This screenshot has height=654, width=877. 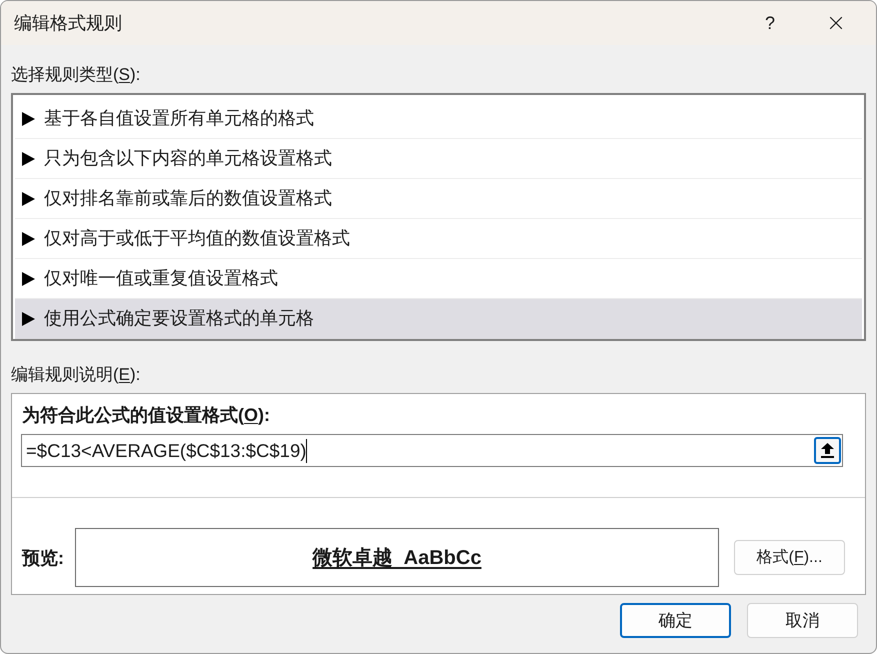 I want to click on window-title: 编辑格式规则, so click(x=68, y=23).